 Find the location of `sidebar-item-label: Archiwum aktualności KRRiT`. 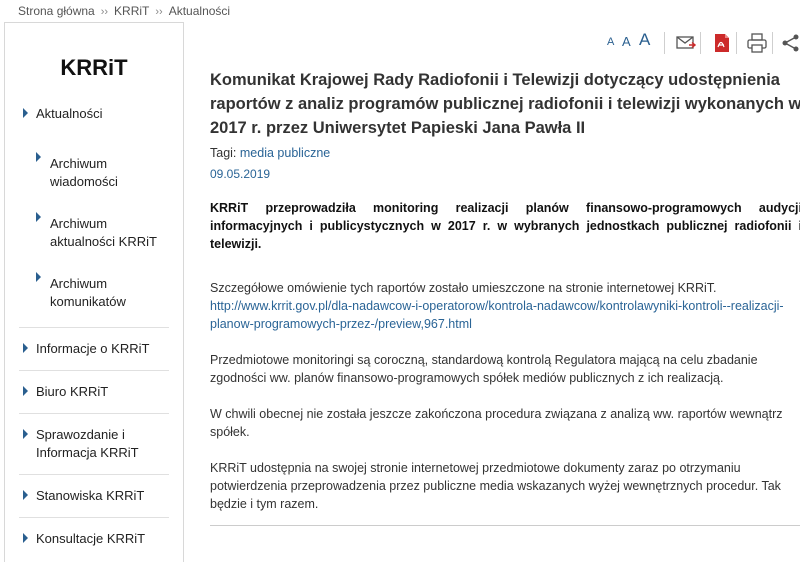

sidebar-item-label: Archiwum aktualności KRRiT is located at coordinates (103, 232).